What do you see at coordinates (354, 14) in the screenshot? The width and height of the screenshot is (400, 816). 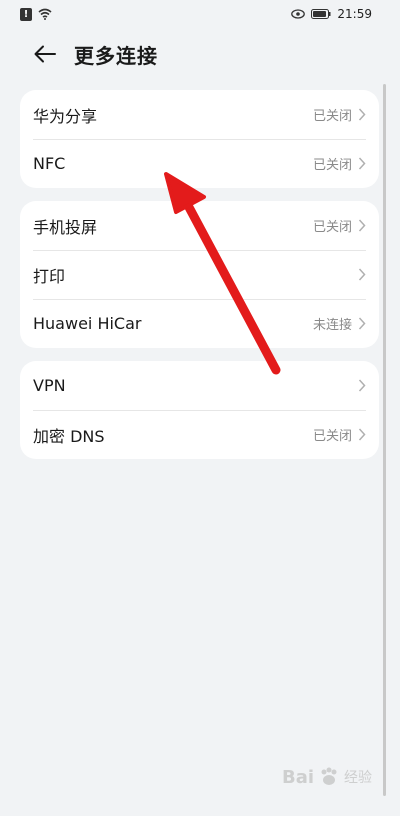 I see `status-time: 21:59` at bounding box center [354, 14].